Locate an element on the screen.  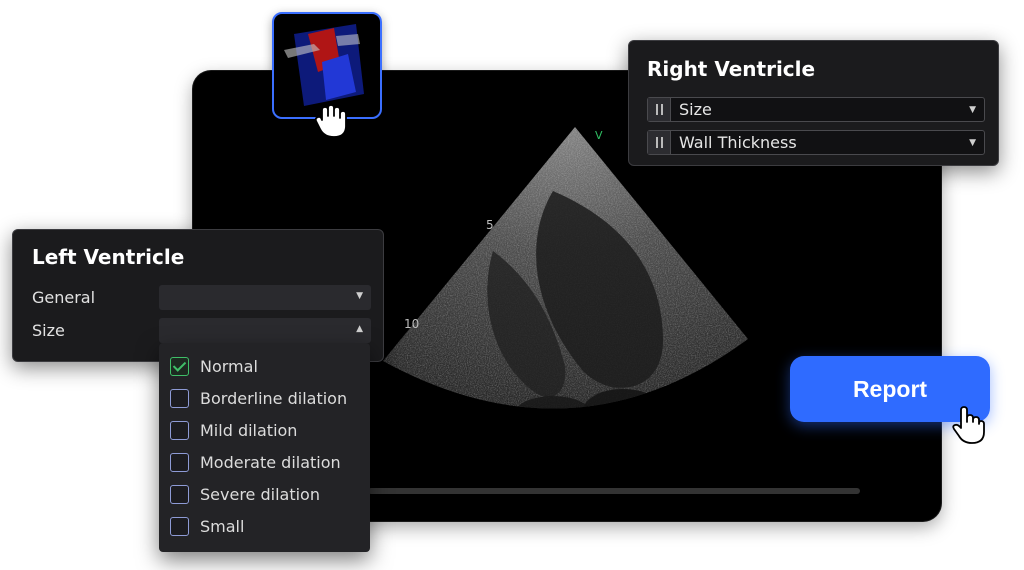
option-borderline-dilation: Borderline dilation is located at coordinates (258, 398).